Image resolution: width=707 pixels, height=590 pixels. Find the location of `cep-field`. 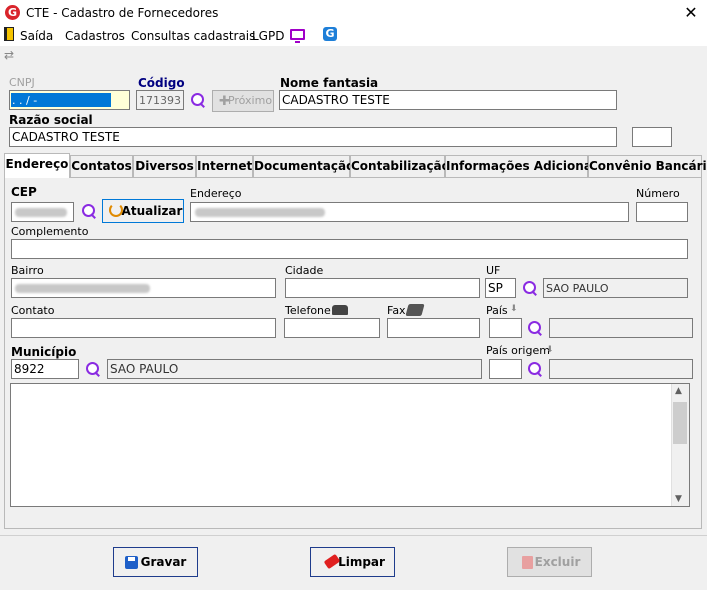

cep-field is located at coordinates (42, 212).